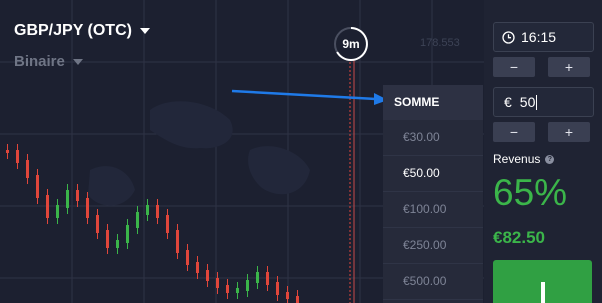 The width and height of the screenshot is (602, 303). What do you see at coordinates (530, 192) in the screenshot?
I see `revenue-percent: 65%` at bounding box center [530, 192].